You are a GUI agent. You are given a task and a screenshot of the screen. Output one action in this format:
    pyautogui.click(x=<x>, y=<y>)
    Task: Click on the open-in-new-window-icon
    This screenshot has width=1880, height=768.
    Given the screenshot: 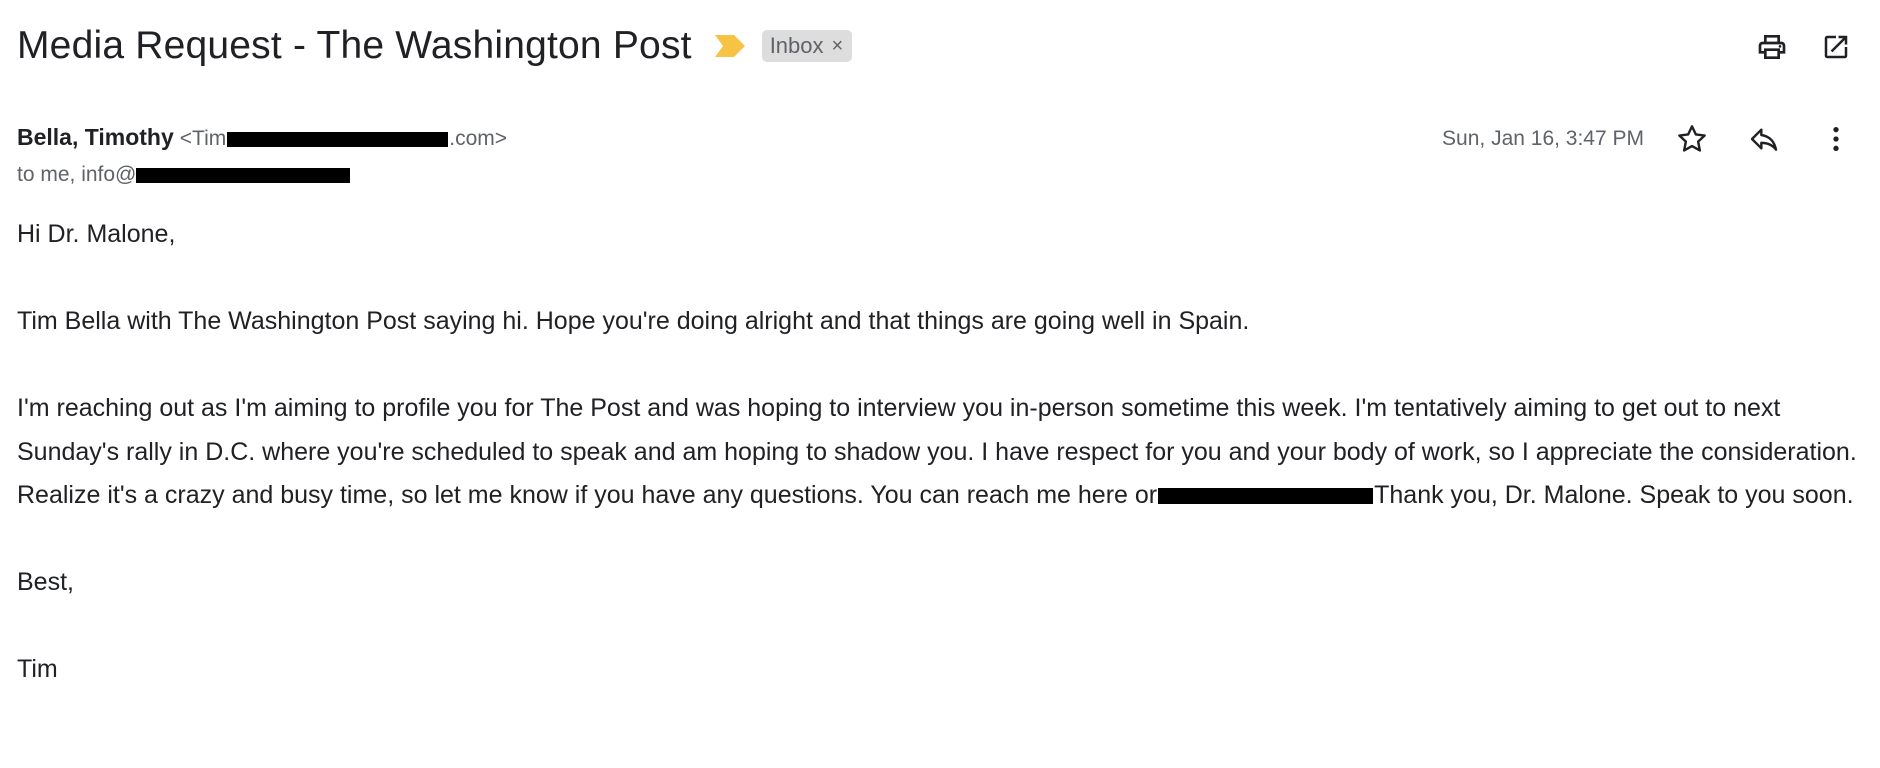 What is the action you would take?
    pyautogui.click(x=1836, y=47)
    